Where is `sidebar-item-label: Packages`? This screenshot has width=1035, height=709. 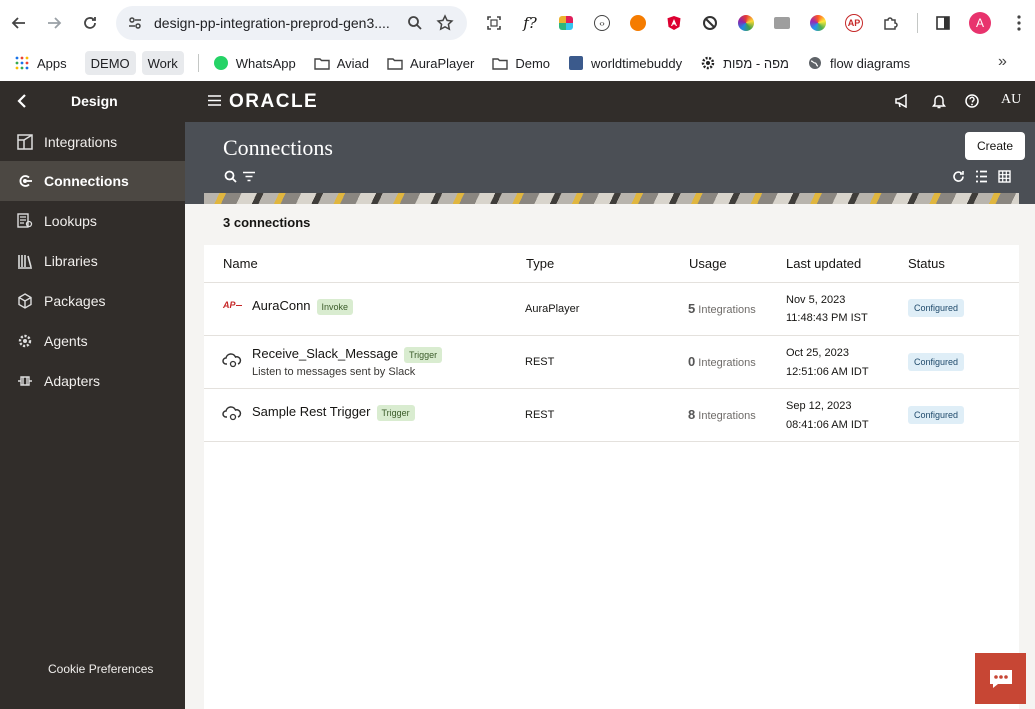 sidebar-item-label: Packages is located at coordinates (75, 301).